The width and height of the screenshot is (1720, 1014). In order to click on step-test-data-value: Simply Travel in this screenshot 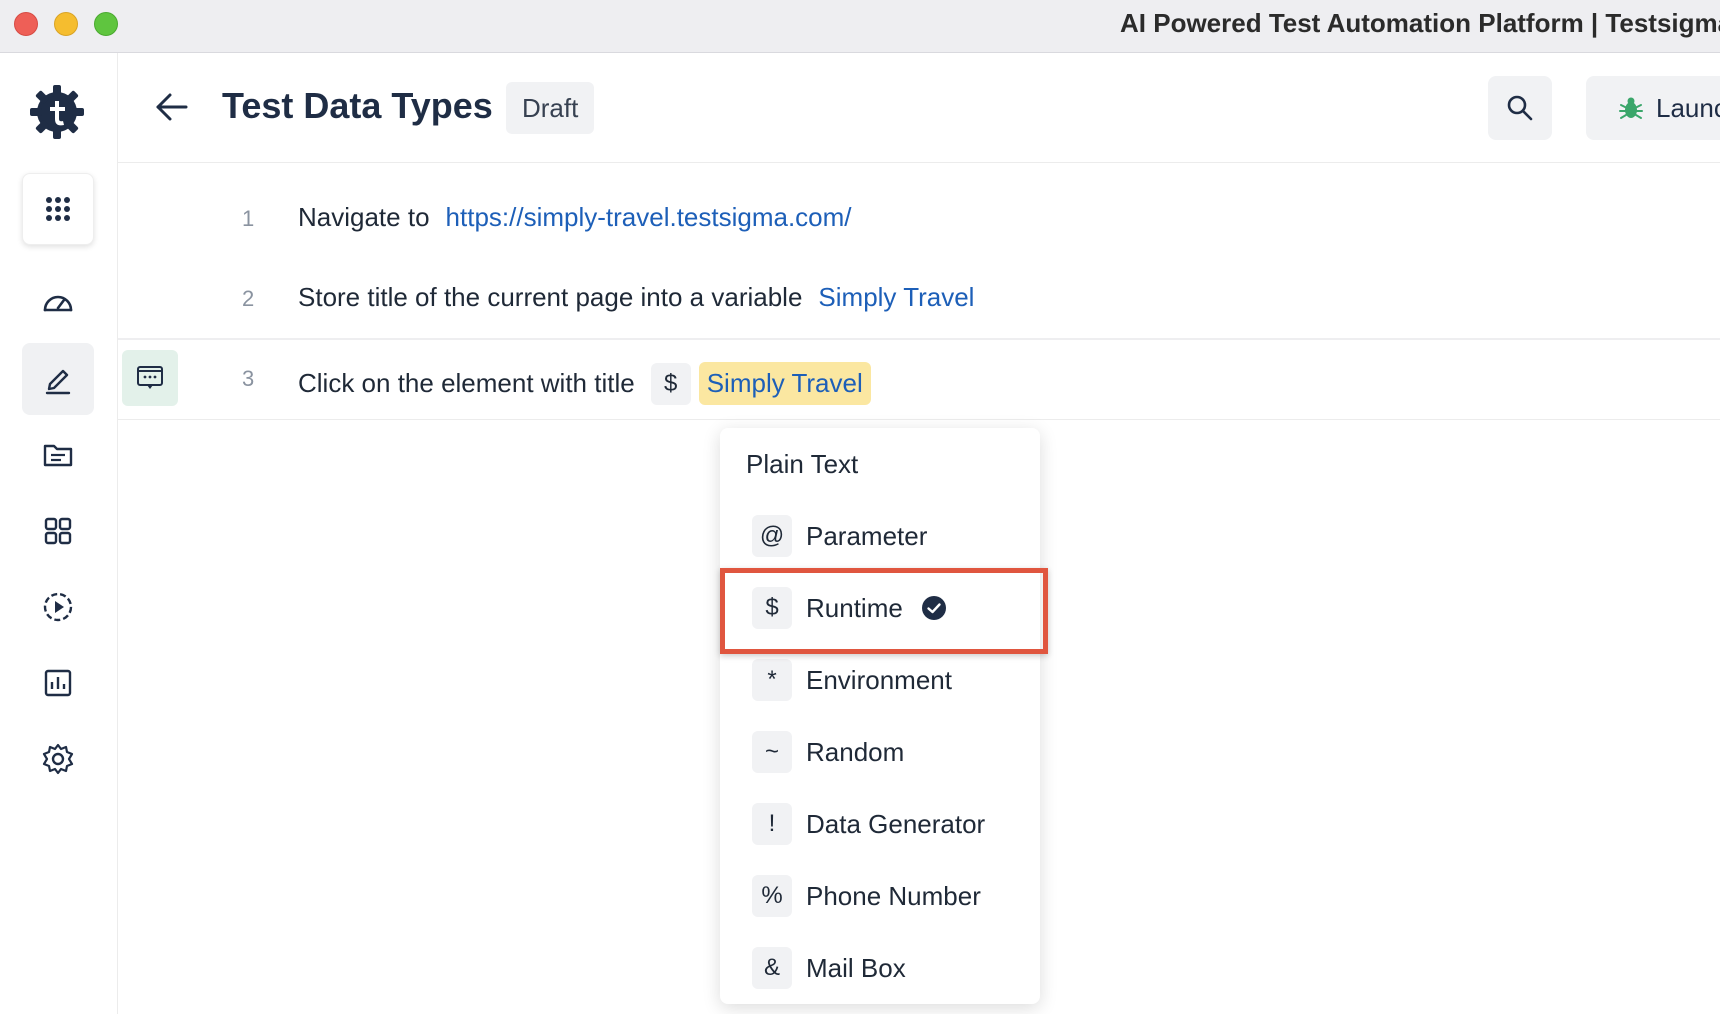, I will do `click(784, 383)`.